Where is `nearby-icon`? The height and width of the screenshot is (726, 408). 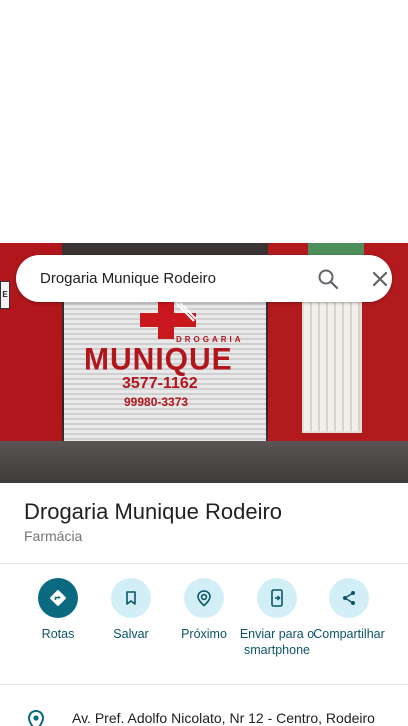 nearby-icon is located at coordinates (204, 598).